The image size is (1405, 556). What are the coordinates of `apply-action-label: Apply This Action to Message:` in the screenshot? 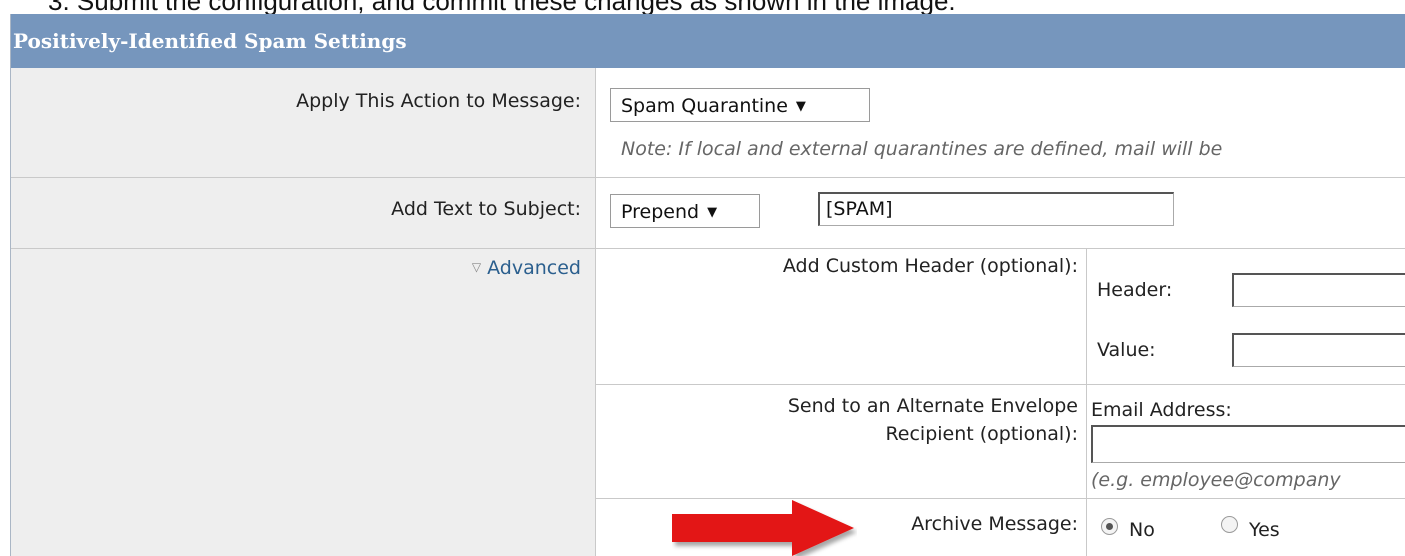 It's located at (438, 101).